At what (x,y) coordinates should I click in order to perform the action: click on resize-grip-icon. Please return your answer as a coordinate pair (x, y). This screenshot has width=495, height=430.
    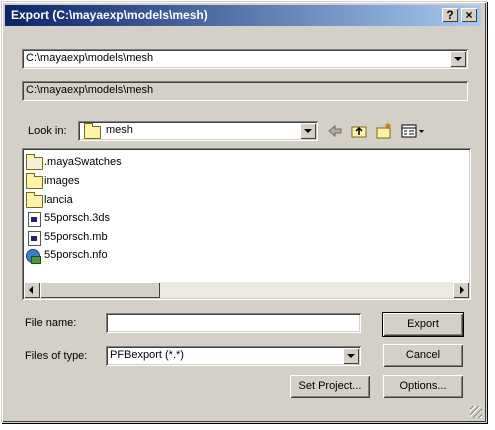
    Looking at the image, I should click on (476, 412).